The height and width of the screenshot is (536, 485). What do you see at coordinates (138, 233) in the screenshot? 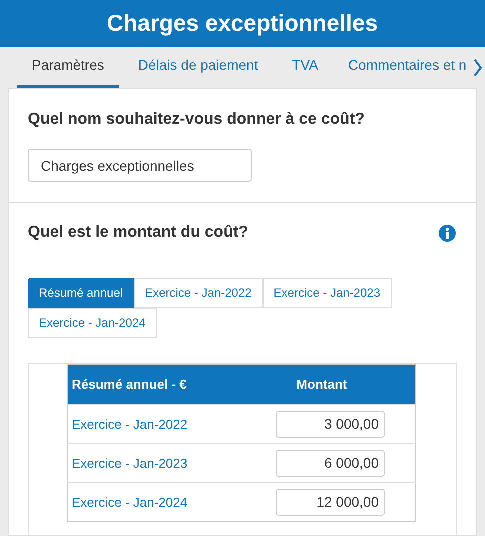
I see `question-text: Quel est le montant du coût?` at bounding box center [138, 233].